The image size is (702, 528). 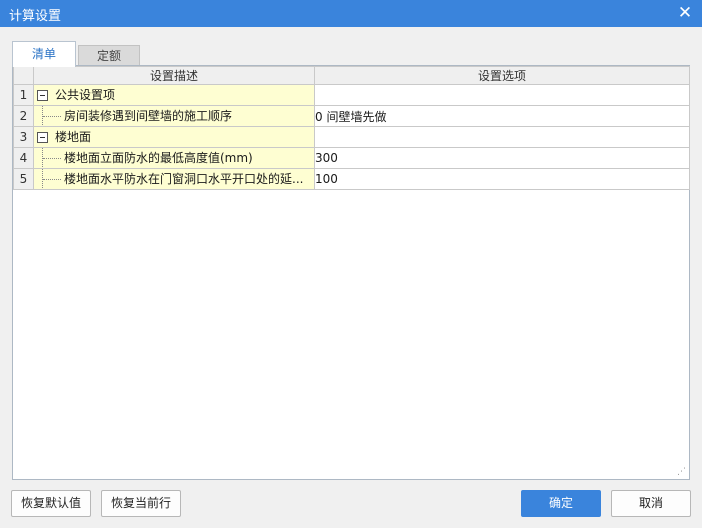 I want to click on row-number: 2, so click(x=23, y=116).